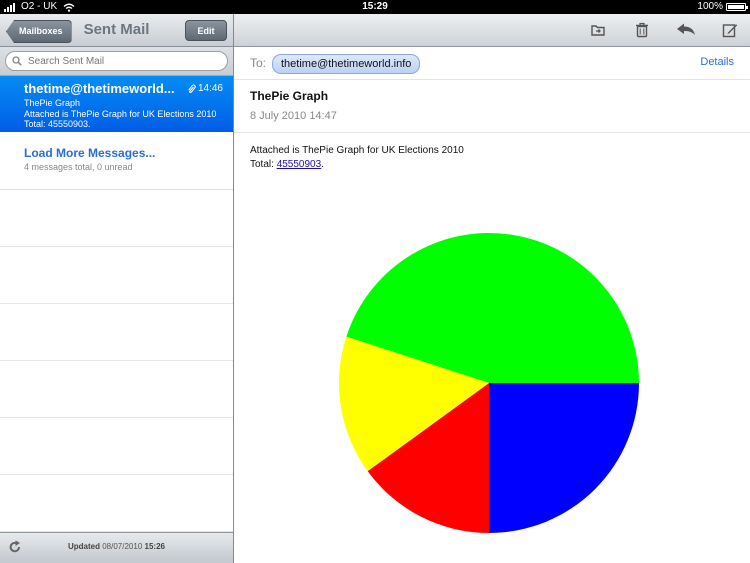  I want to click on compose-icon, so click(730, 30).